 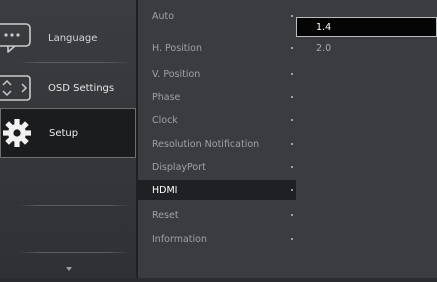 What do you see at coordinates (218, 280) in the screenshot?
I see `bottom-border` at bounding box center [218, 280].